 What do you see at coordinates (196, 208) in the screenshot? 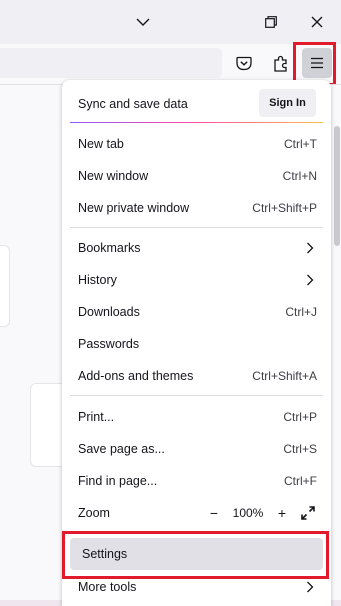
I see `menu-item-new-private-window: New private window Ctrl+Shift+P` at bounding box center [196, 208].